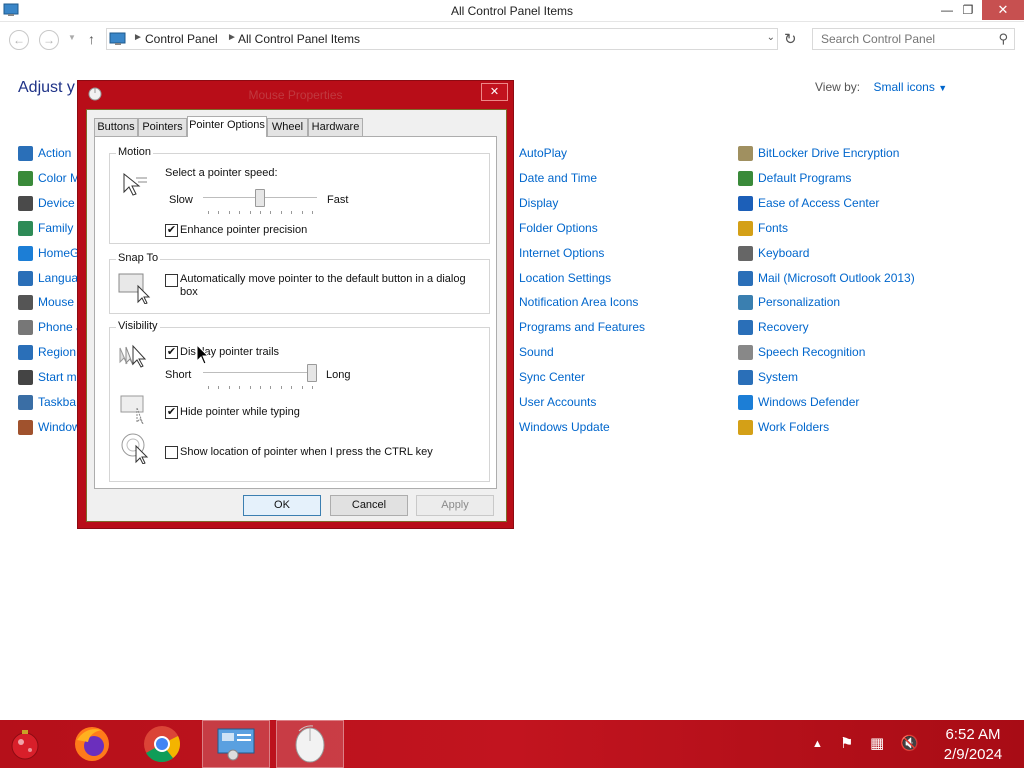 The image size is (1024, 773). What do you see at coordinates (335, 127) in the screenshot?
I see `tab-hardware: Hardware` at bounding box center [335, 127].